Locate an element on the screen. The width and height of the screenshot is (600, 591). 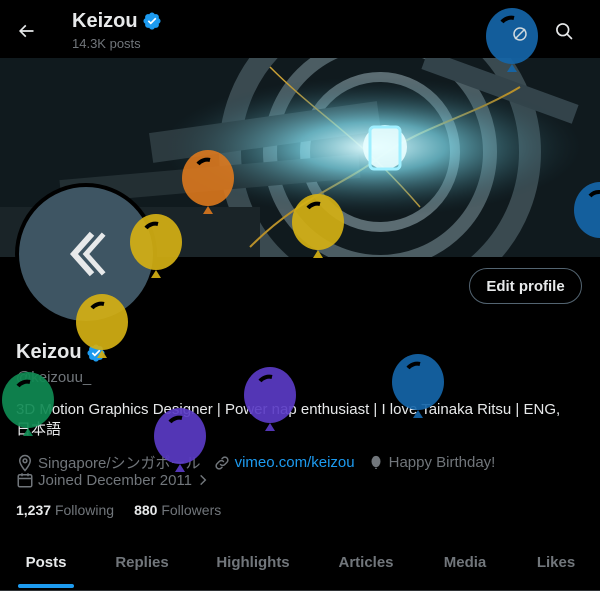
active-tab-indicator is located at coordinates (46, 586).